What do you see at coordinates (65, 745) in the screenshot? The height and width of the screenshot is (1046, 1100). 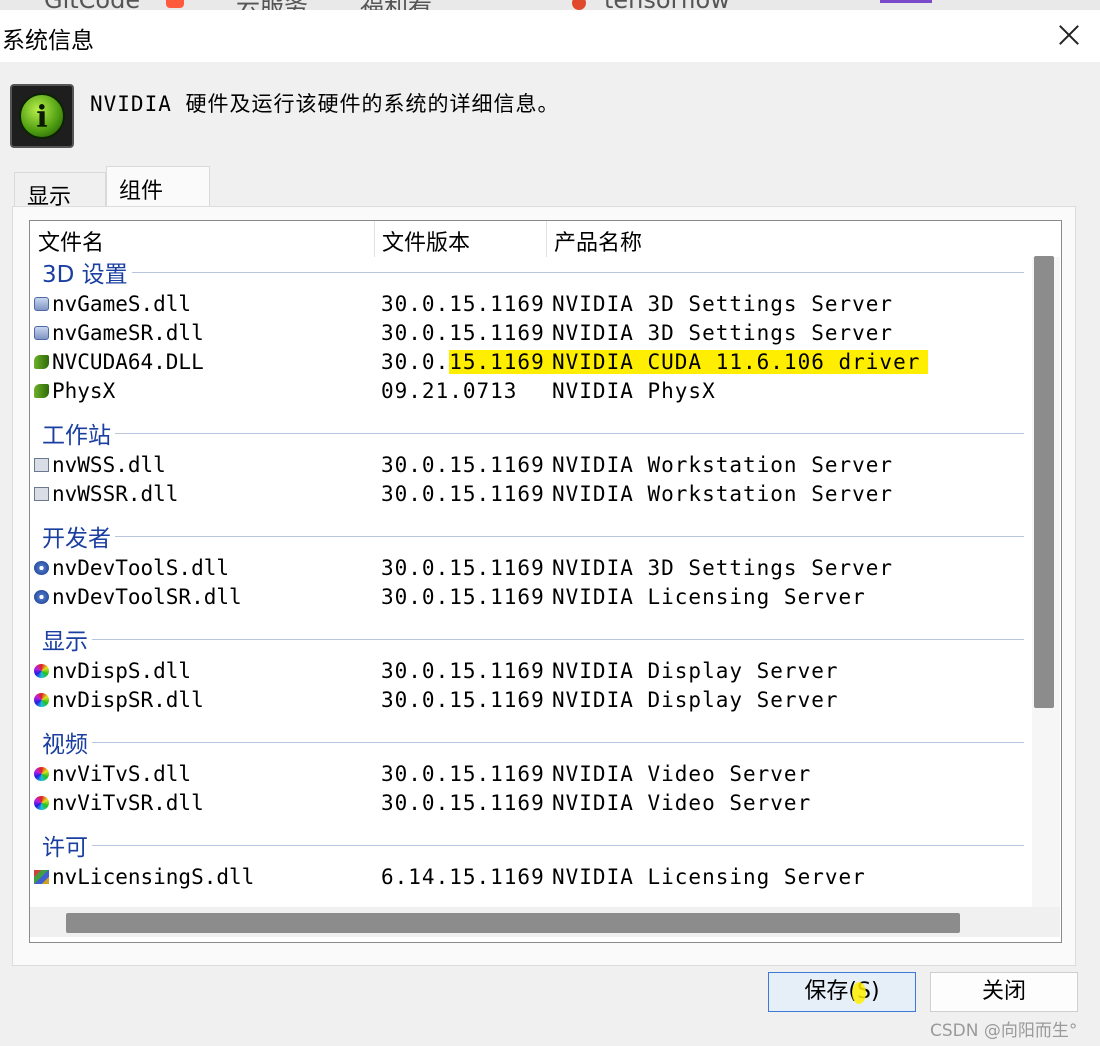 I see `group-label: 视频` at bounding box center [65, 745].